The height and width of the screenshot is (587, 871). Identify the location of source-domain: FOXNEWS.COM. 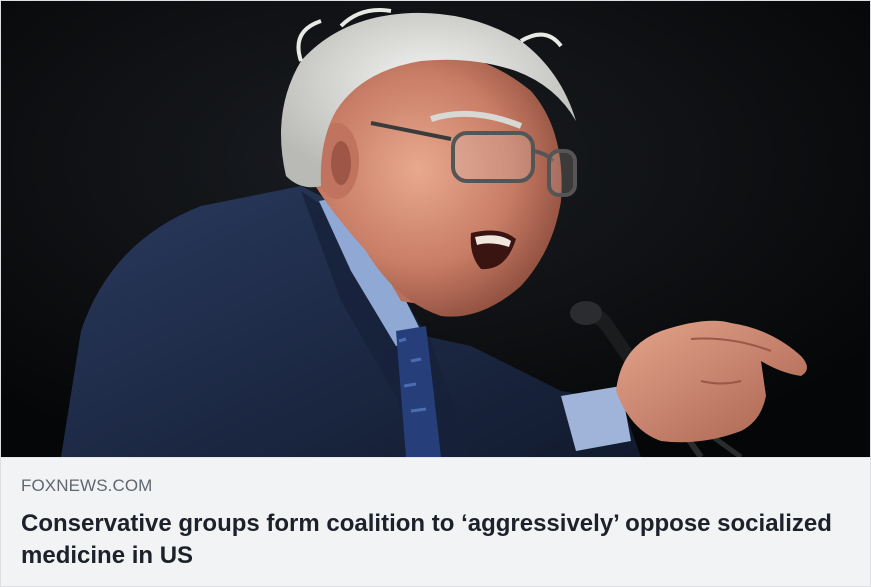
(87, 485).